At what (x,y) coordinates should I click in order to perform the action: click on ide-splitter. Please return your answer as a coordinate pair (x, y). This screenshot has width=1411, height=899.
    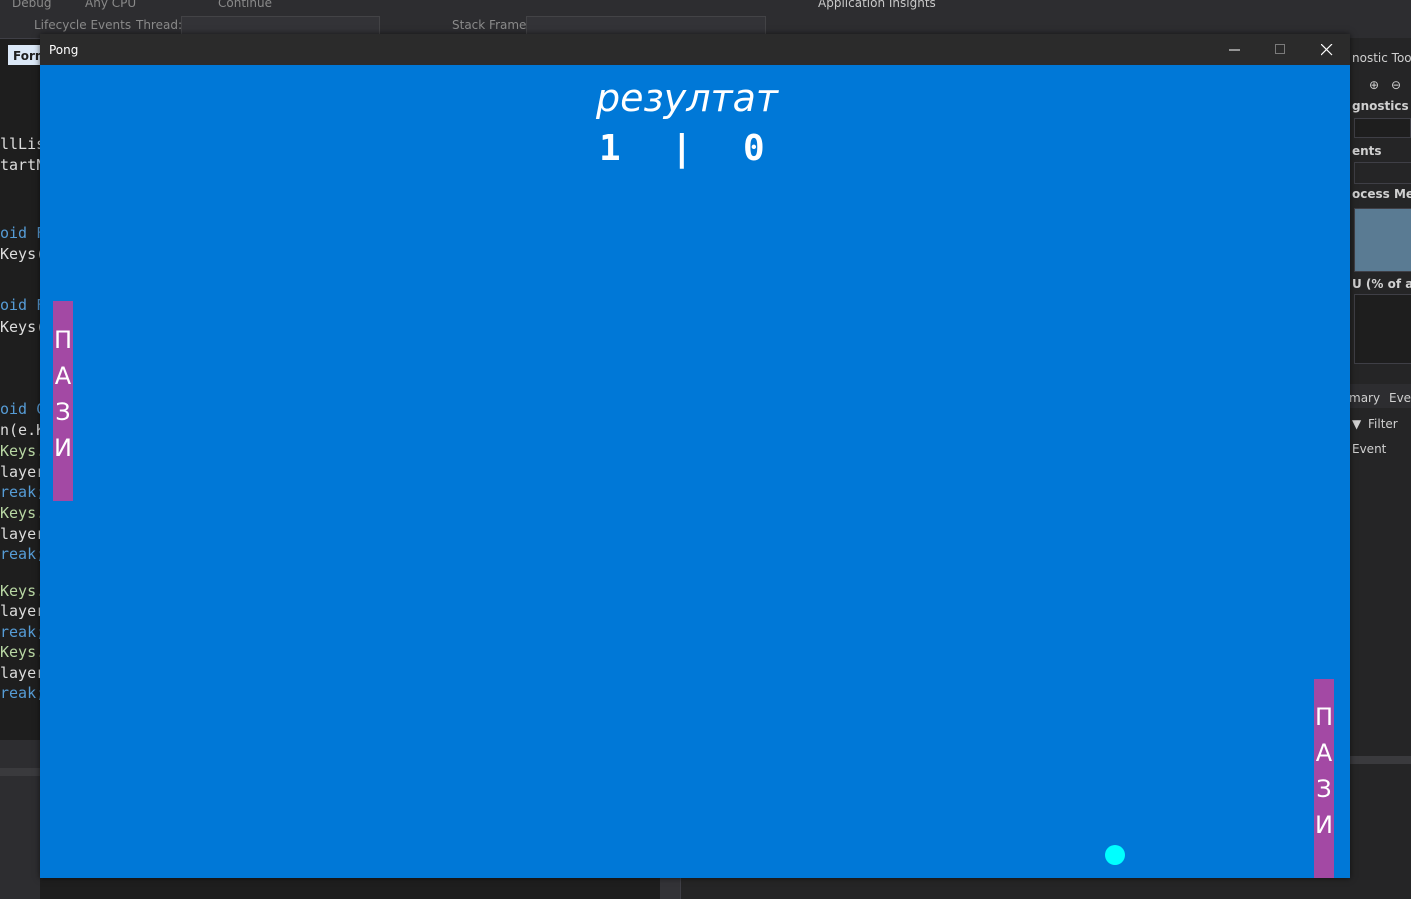
    Looking at the image, I should click on (670, 888).